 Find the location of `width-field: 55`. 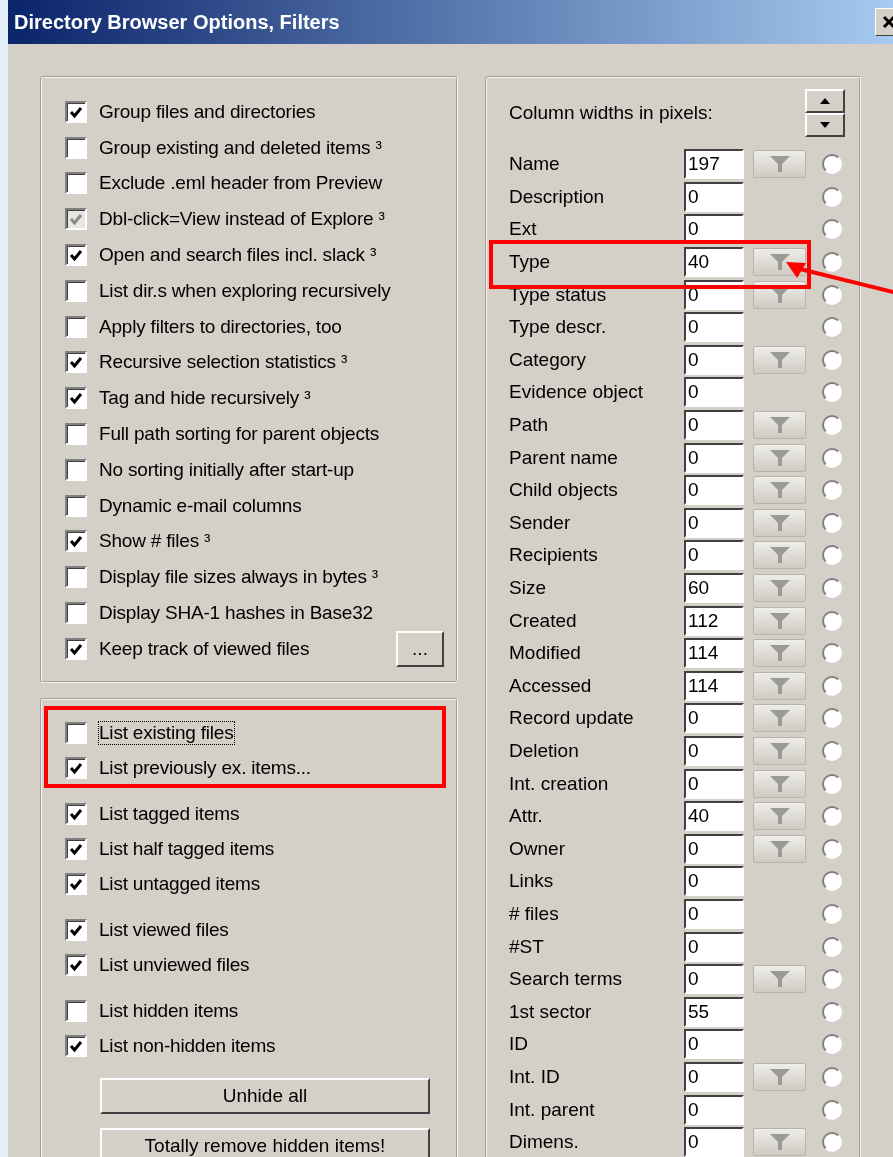

width-field: 55 is located at coordinates (714, 1011).